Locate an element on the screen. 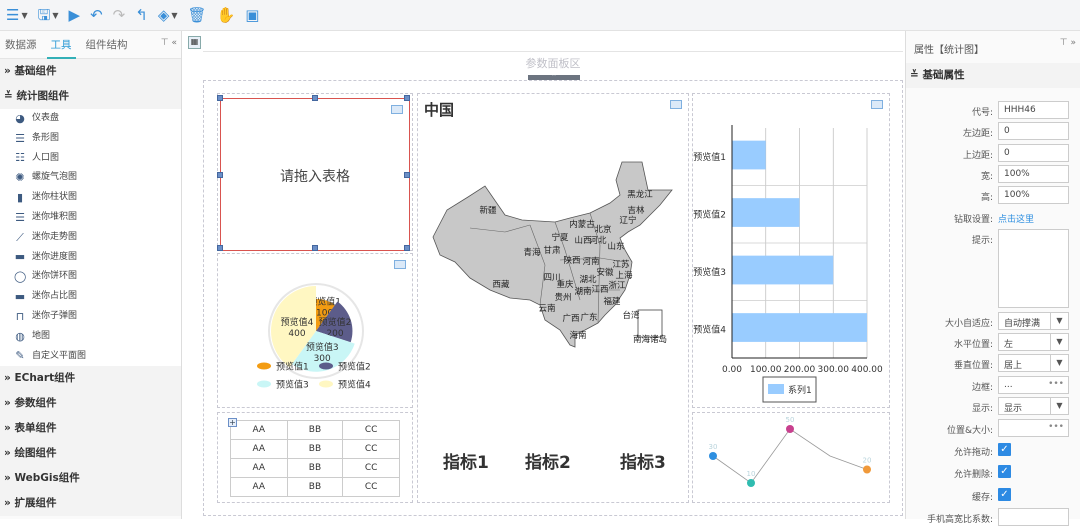  map-region-label: 内蒙古 is located at coordinates (582, 224).